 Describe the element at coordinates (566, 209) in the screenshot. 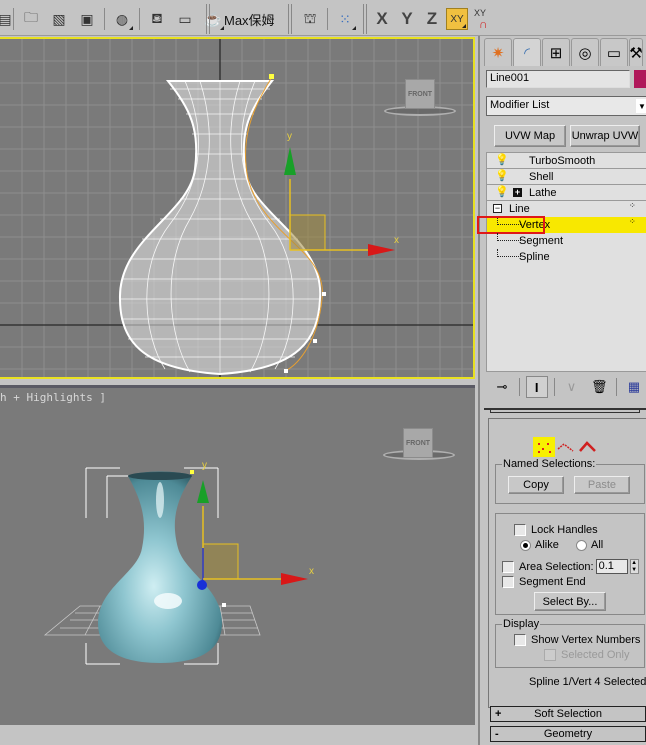

I see `stack-item-line: − Line ⁘` at that location.